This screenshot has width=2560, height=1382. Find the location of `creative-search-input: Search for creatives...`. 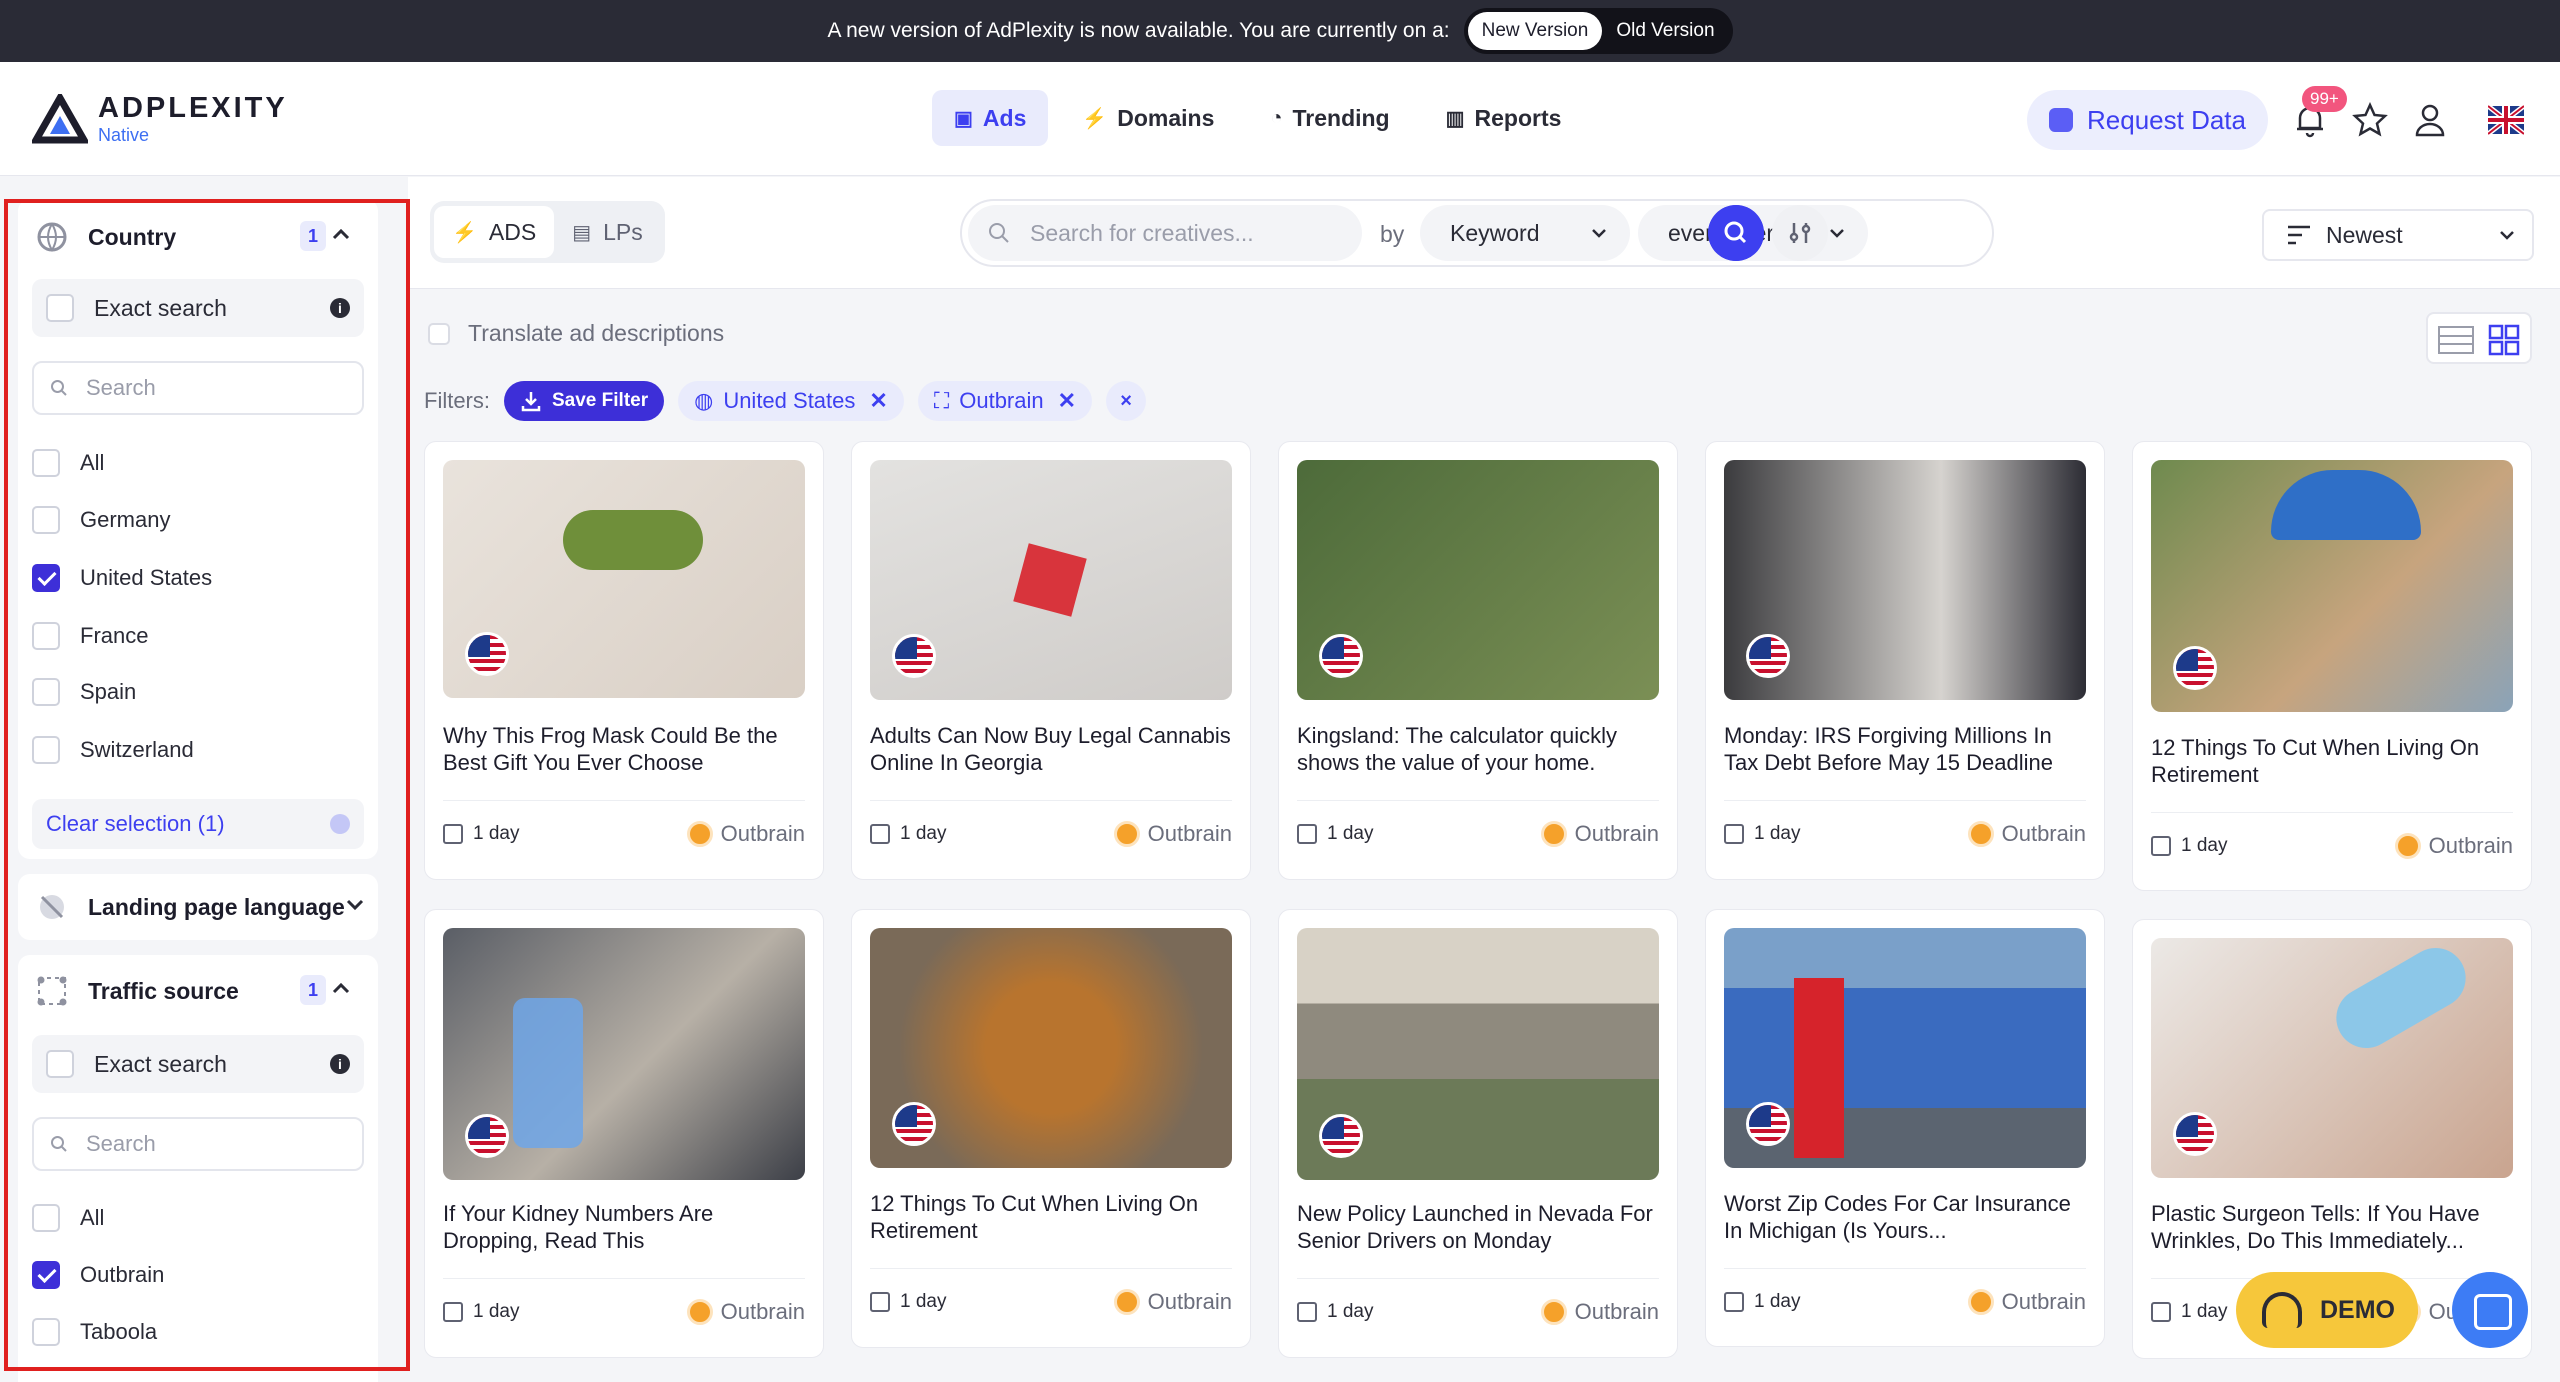

creative-search-input: Search for creatives... is located at coordinates (1165, 233).